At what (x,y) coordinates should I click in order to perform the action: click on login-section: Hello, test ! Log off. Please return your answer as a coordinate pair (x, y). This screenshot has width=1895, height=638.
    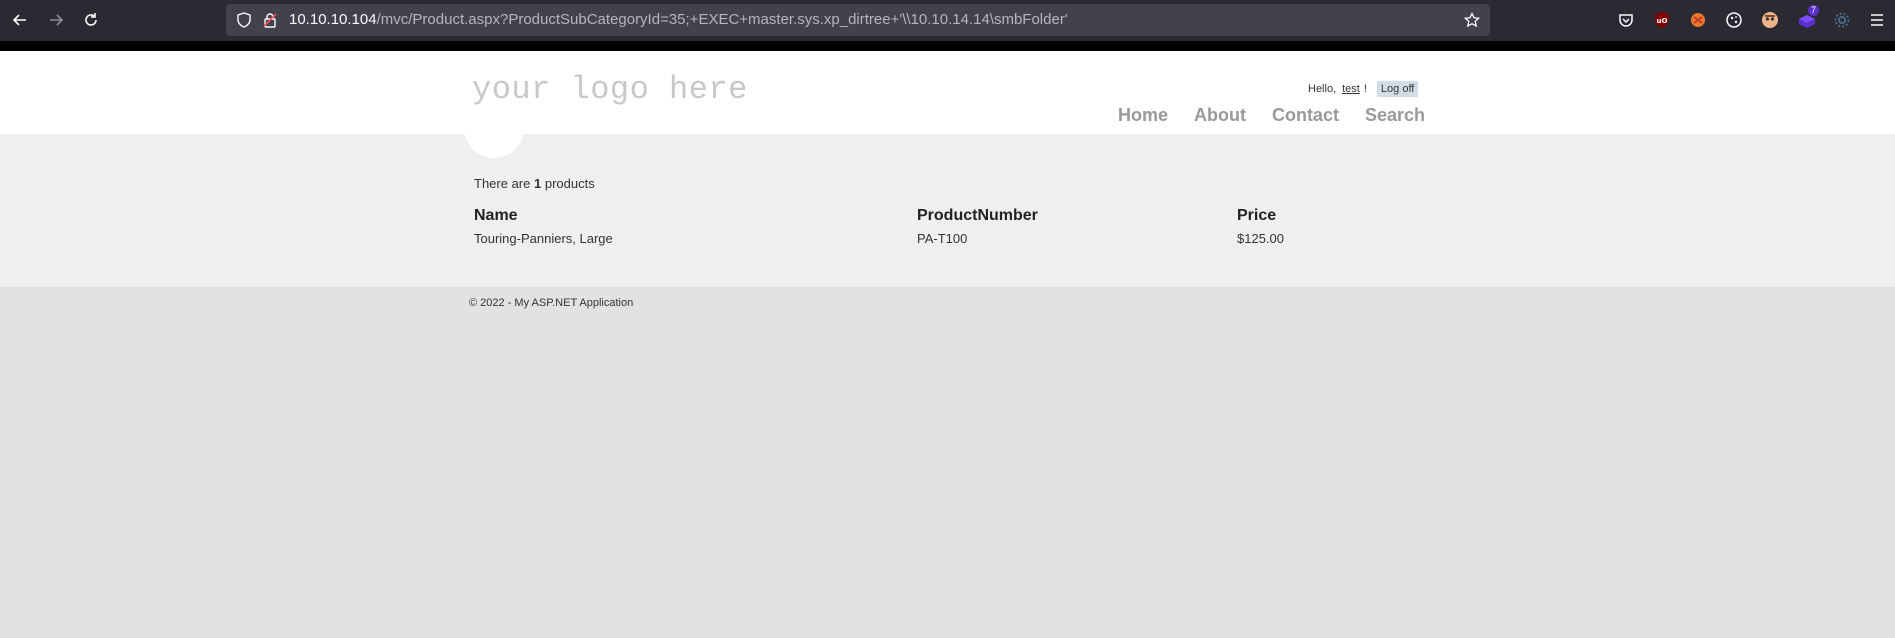
    Looking at the image, I should click on (1363, 89).